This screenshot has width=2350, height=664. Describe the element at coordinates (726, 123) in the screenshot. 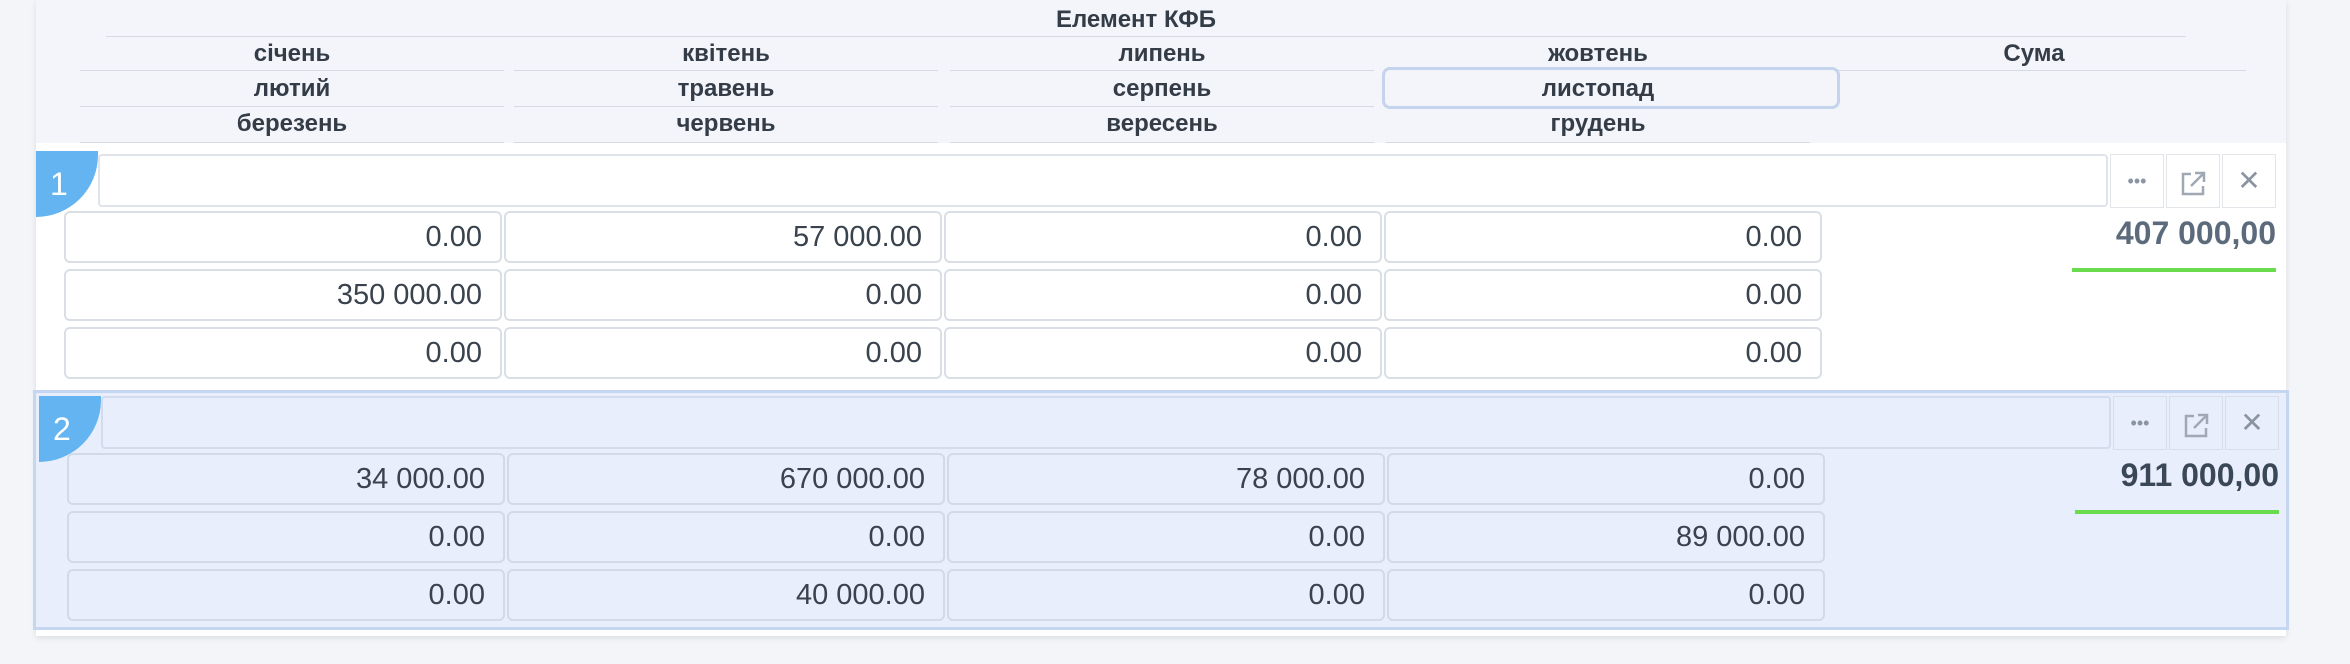

I see `header-month-jun: червень` at that location.